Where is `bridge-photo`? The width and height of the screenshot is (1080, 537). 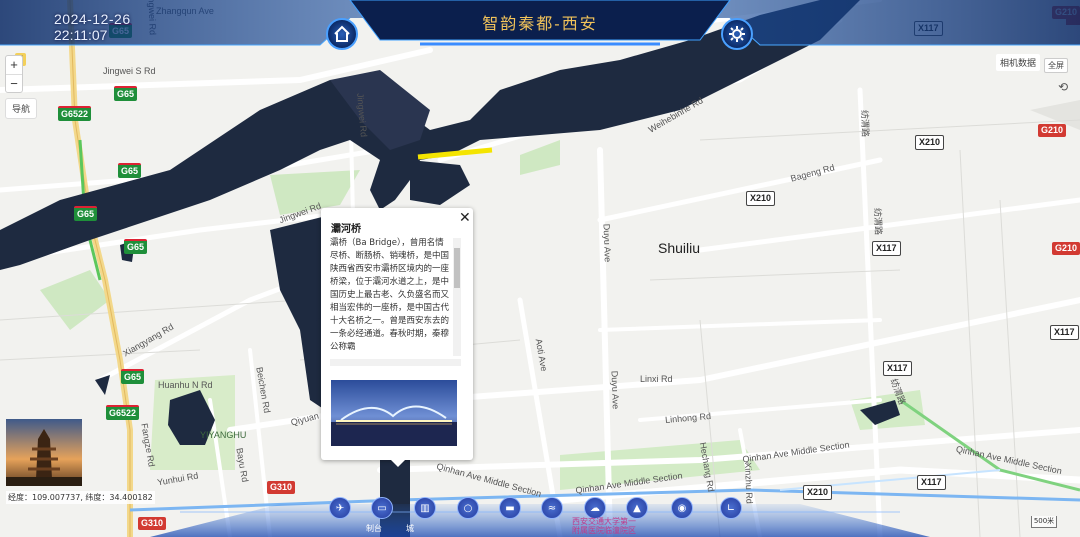 bridge-photo is located at coordinates (394, 413).